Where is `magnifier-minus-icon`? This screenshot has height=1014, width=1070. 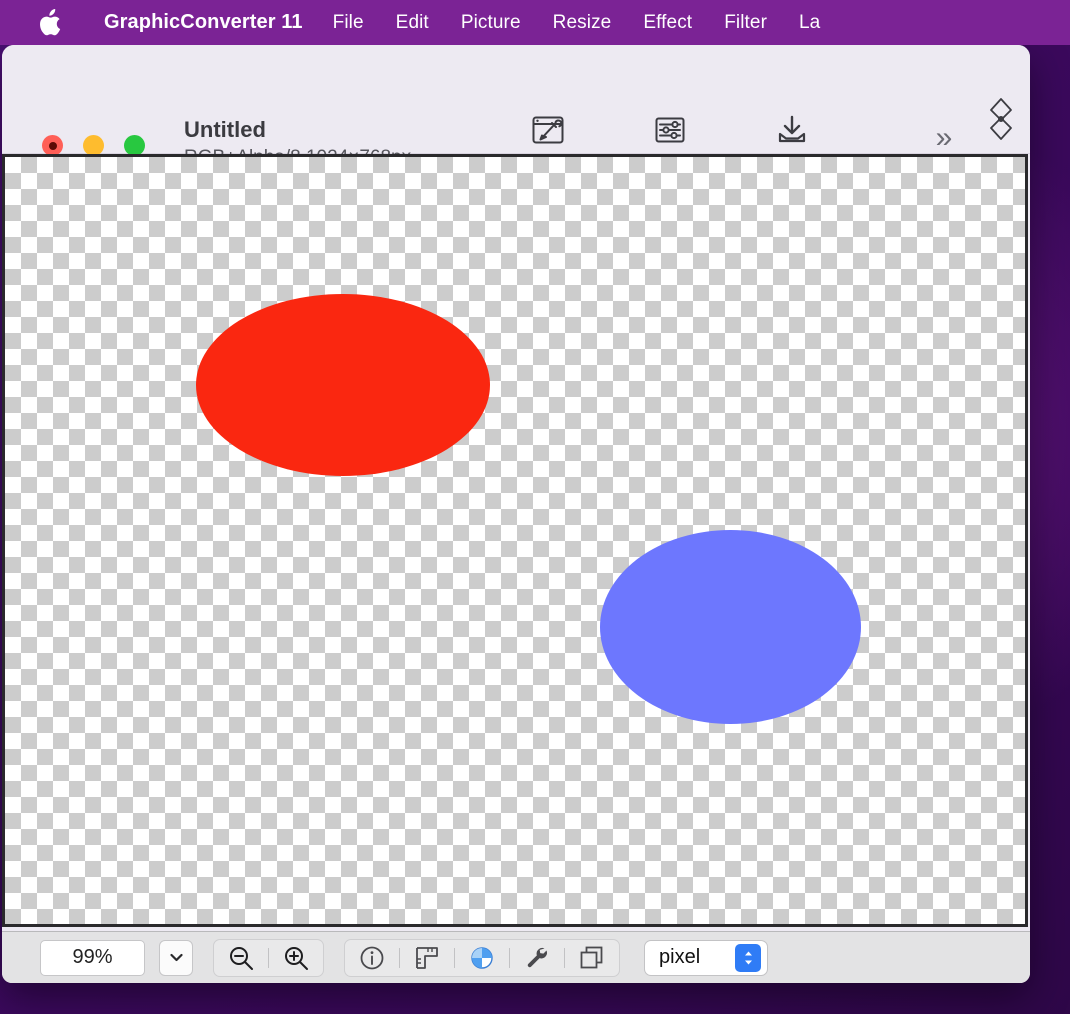
magnifier-minus-icon is located at coordinates (241, 958).